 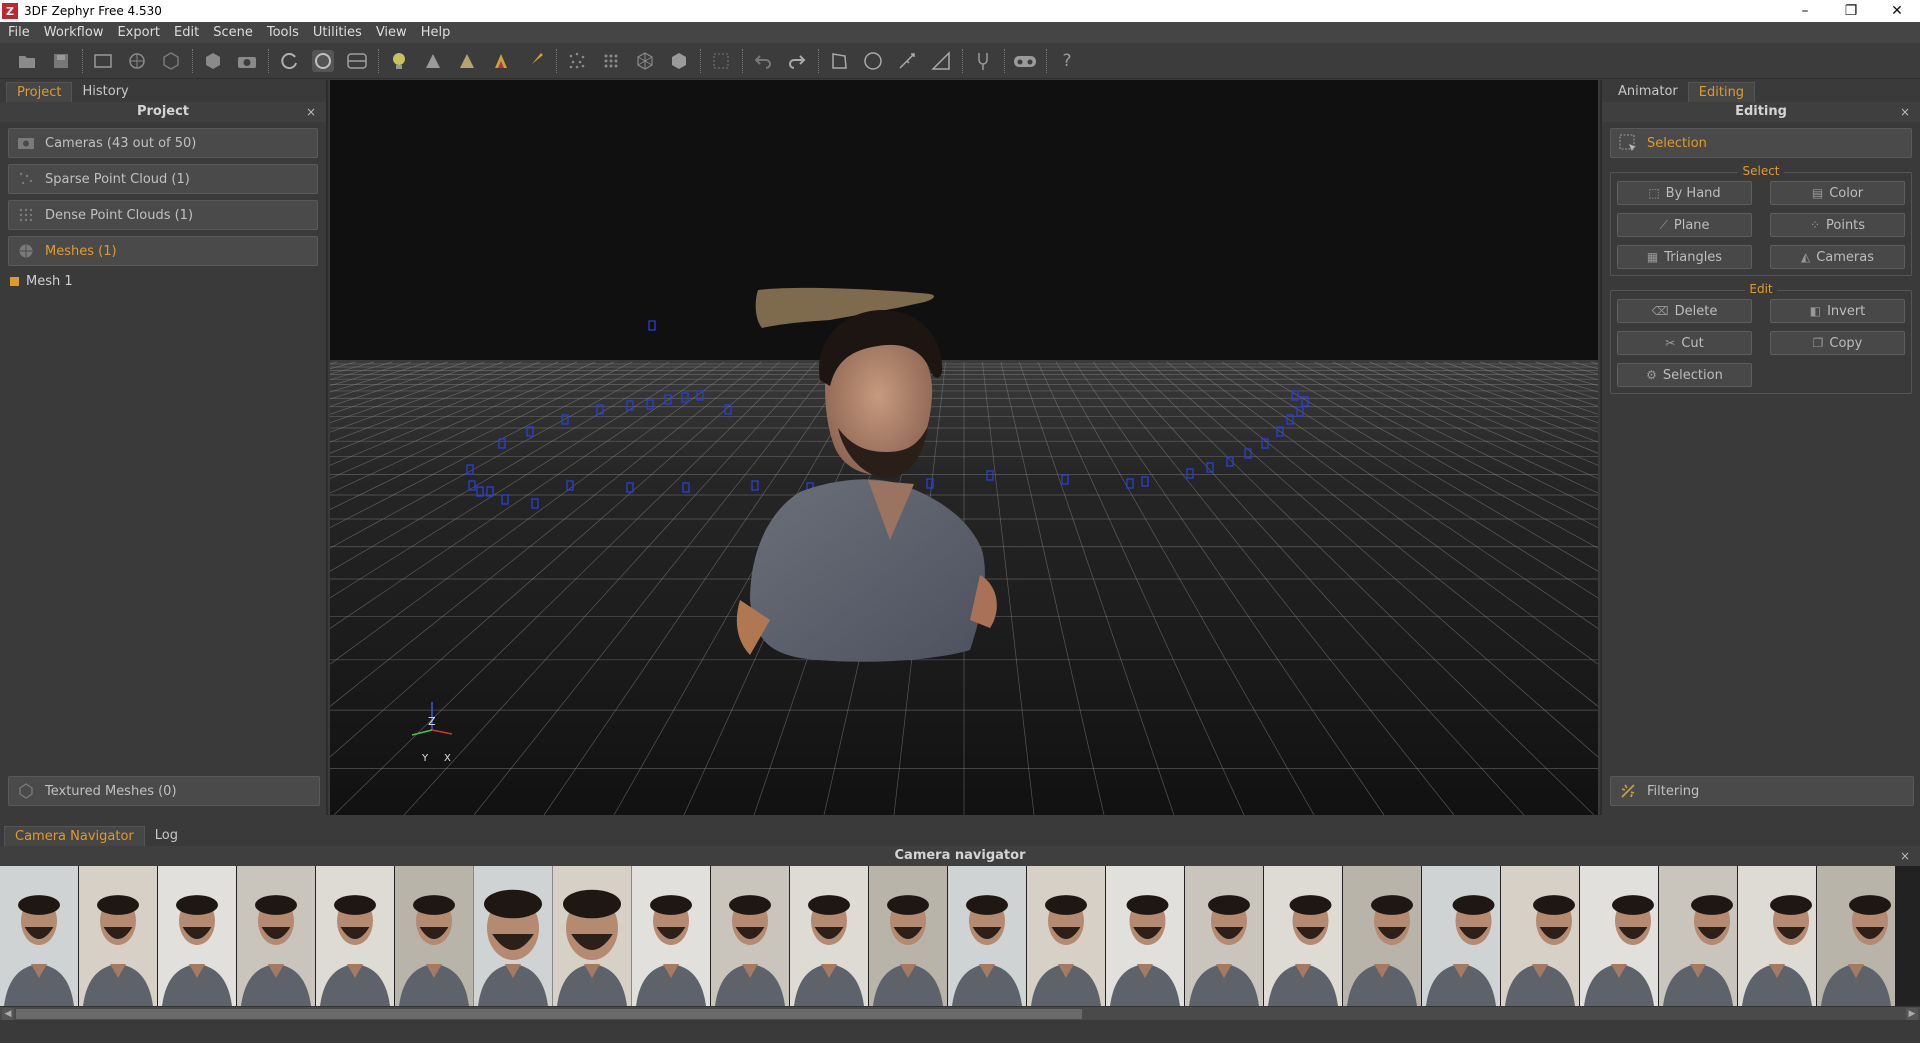 I want to click on select-plane-button: ⟋ Plane, so click(x=1684, y=225).